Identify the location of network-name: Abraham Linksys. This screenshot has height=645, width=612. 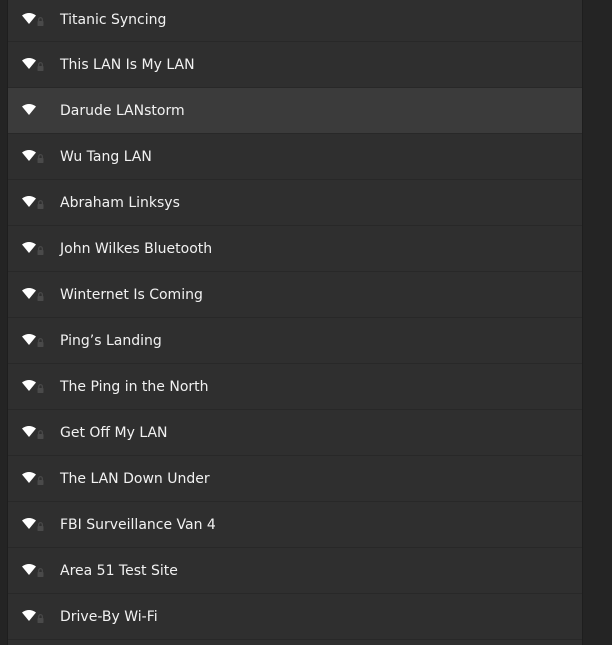
(120, 202).